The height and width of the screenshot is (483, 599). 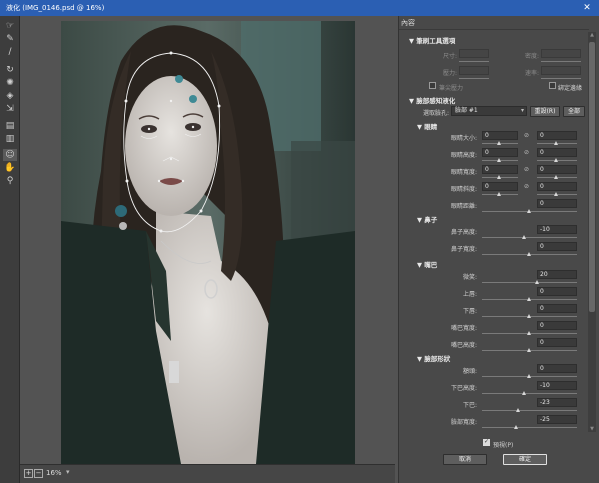 What do you see at coordinates (10, 139) in the screenshot?
I see `thaw-mask-tool-icon: ▥` at bounding box center [10, 139].